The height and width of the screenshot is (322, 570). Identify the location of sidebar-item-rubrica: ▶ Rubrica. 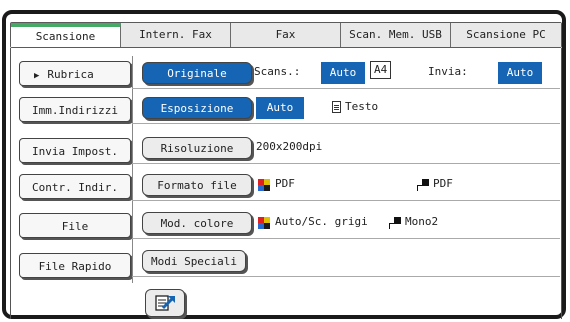
(75, 73).